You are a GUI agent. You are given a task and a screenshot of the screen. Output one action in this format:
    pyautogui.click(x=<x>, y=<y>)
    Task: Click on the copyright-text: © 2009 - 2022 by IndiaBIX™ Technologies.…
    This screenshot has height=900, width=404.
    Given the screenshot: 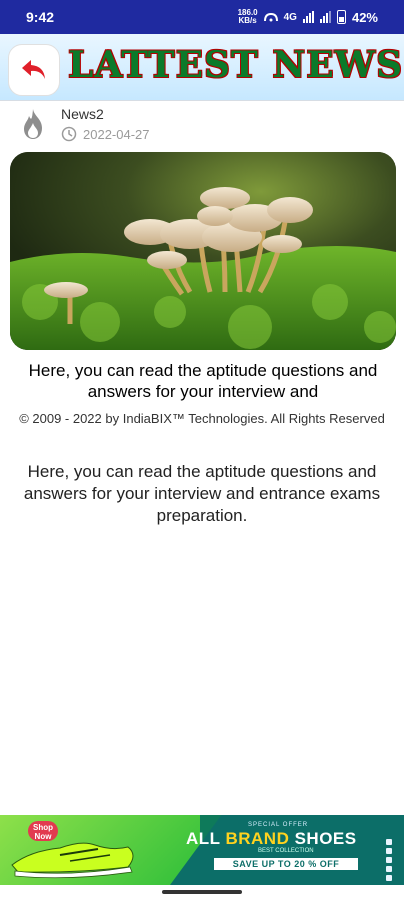 What is the action you would take?
    pyautogui.click(x=202, y=418)
    